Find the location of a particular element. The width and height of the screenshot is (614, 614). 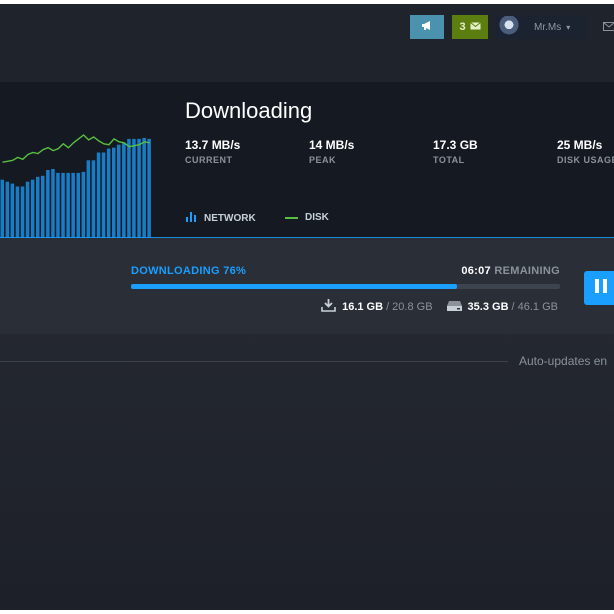

legend-disk-label: DISK is located at coordinates (317, 217).